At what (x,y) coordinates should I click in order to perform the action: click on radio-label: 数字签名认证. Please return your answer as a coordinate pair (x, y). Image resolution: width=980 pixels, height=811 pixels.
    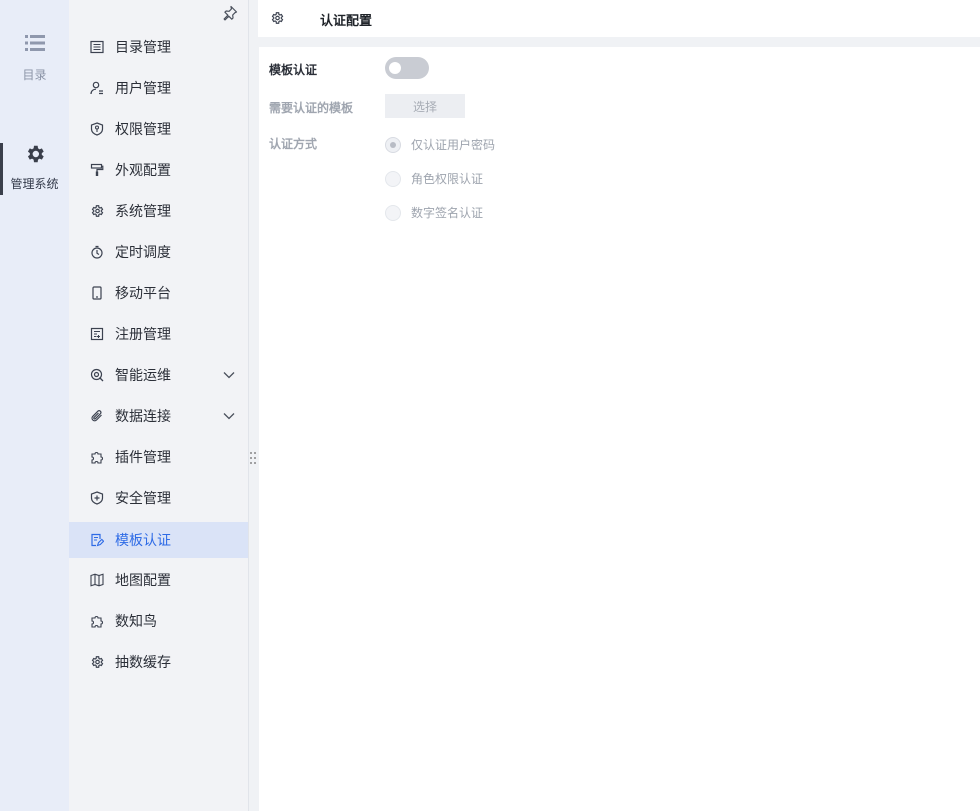
    Looking at the image, I should click on (447, 213).